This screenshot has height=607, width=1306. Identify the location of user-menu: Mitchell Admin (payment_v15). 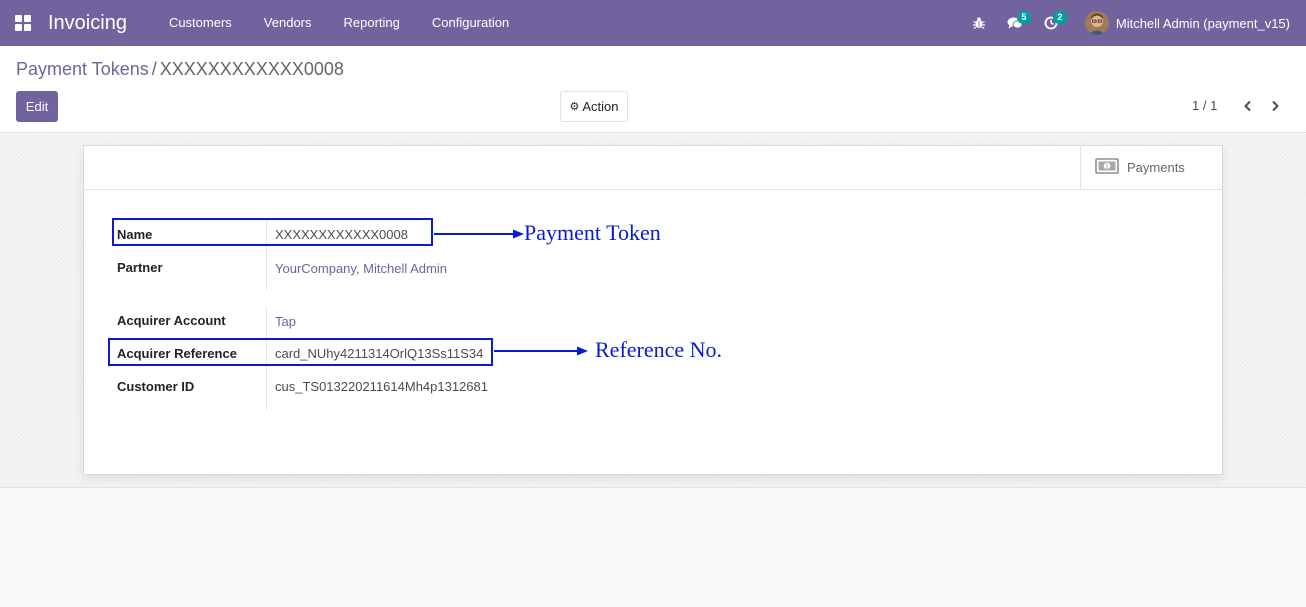
(1195, 23).